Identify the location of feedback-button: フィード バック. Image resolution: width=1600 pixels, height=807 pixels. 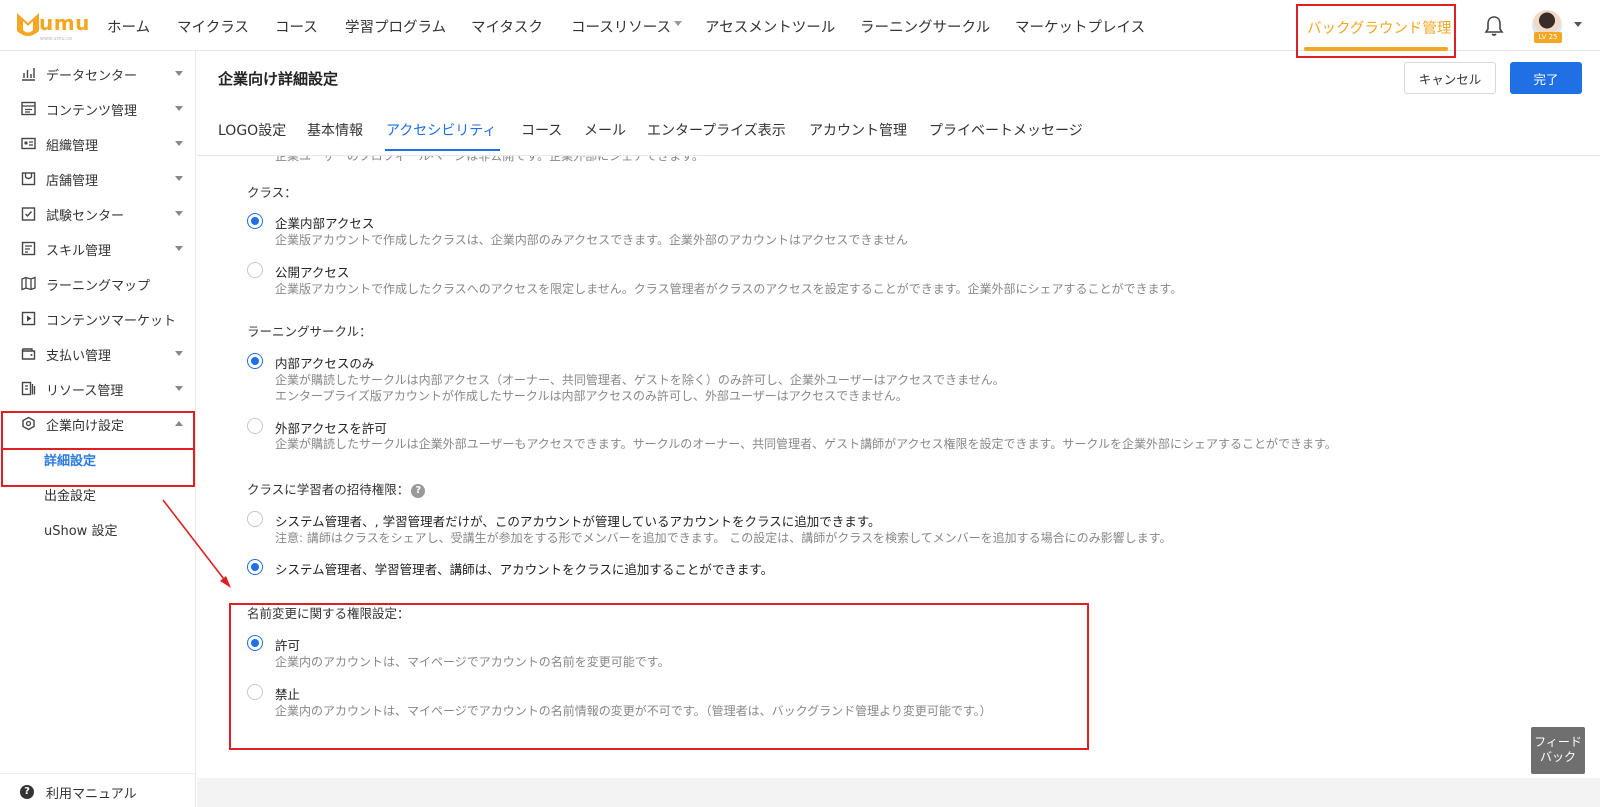
(1558, 750).